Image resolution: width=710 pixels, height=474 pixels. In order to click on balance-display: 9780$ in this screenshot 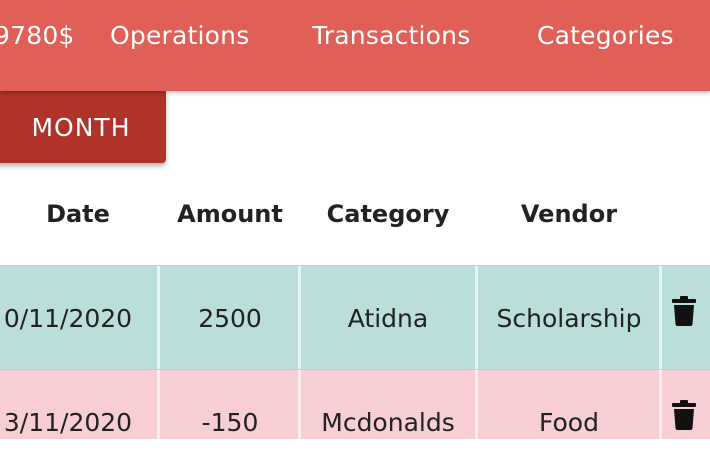, I will do `click(37, 35)`.